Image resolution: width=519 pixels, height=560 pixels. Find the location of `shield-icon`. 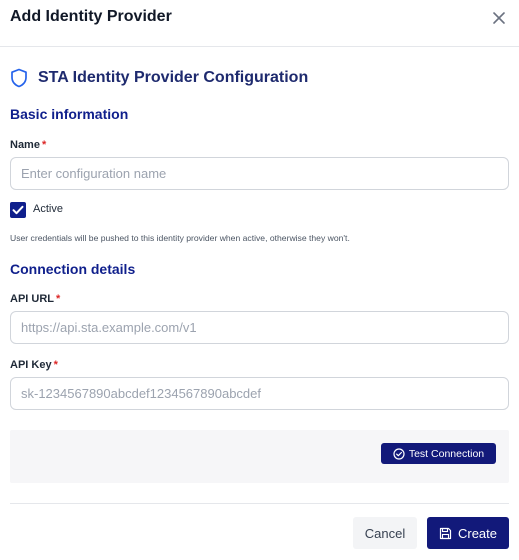

shield-icon is located at coordinates (19, 78).